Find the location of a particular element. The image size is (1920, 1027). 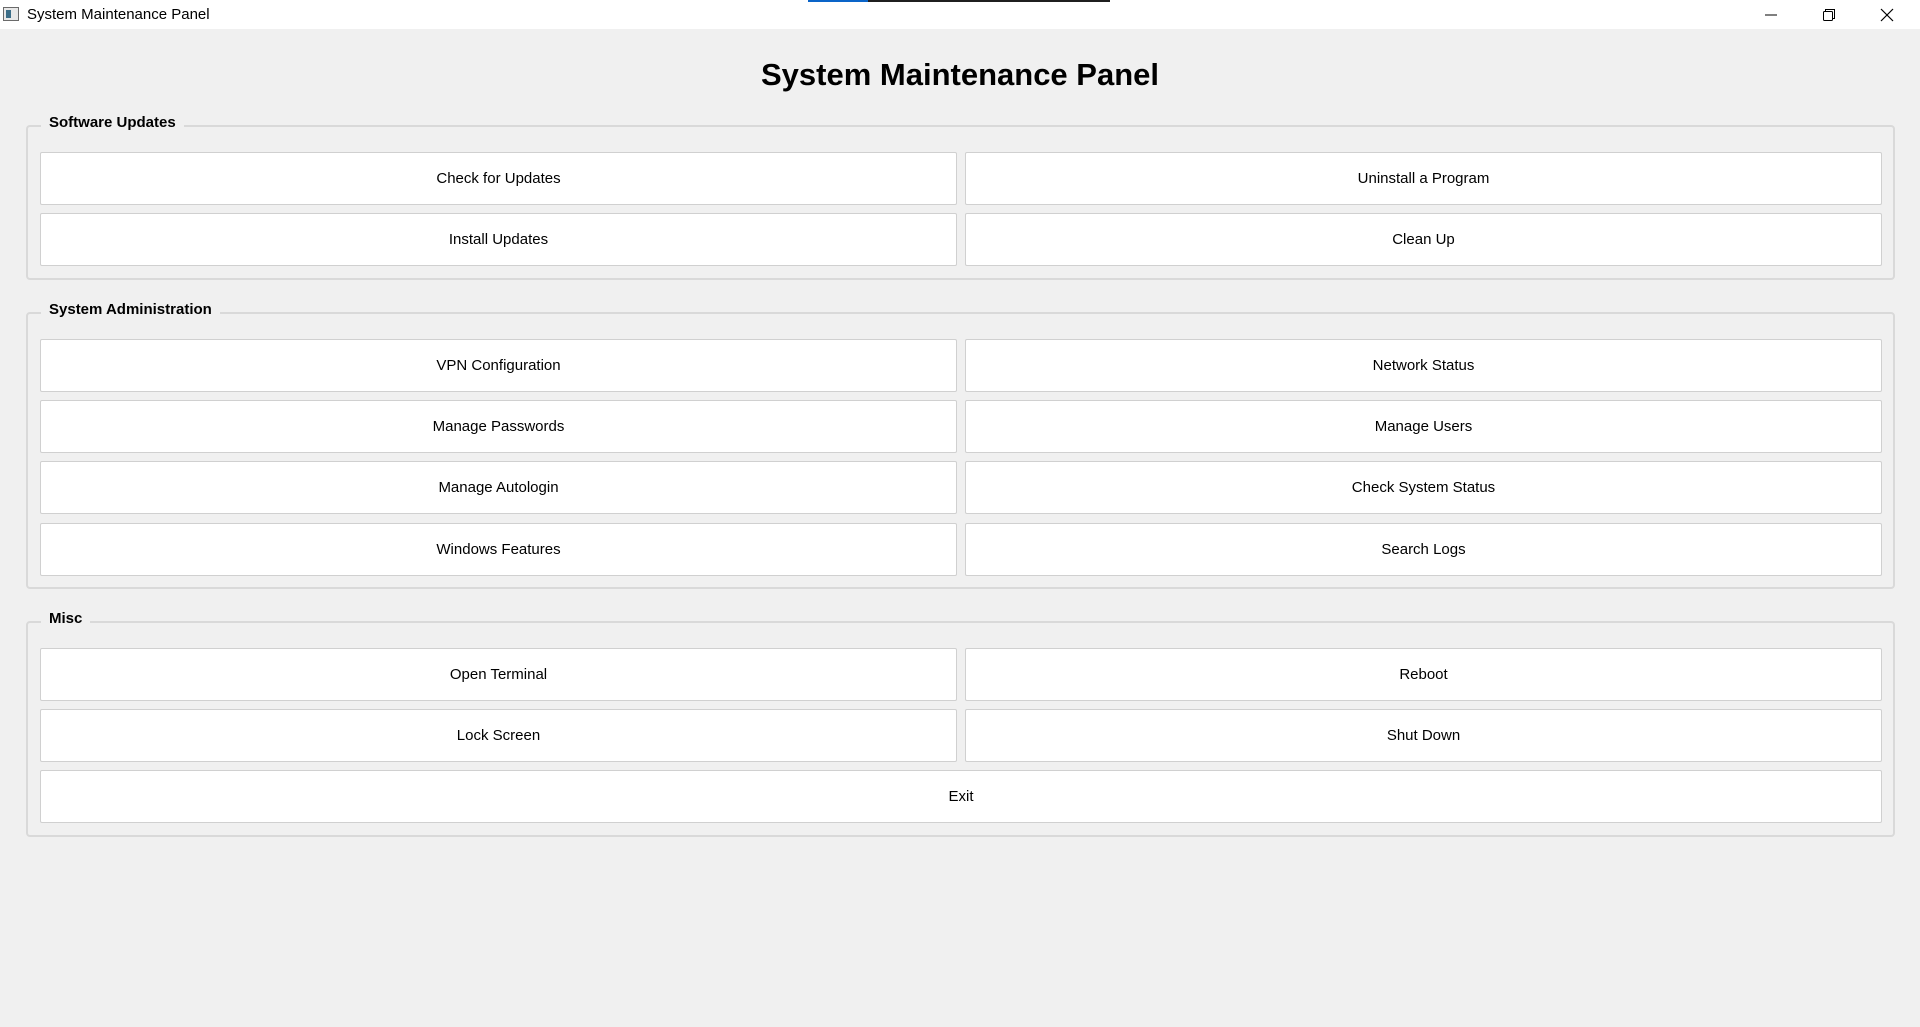

restore-icon is located at coordinates (1829, 14).